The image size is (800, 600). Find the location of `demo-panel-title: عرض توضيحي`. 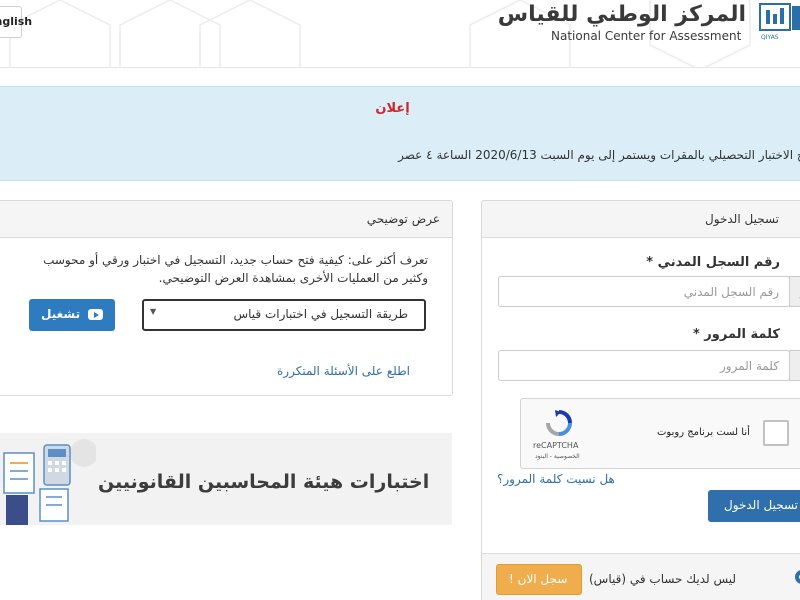

demo-panel-title: عرض توضيحي is located at coordinates (403, 219).